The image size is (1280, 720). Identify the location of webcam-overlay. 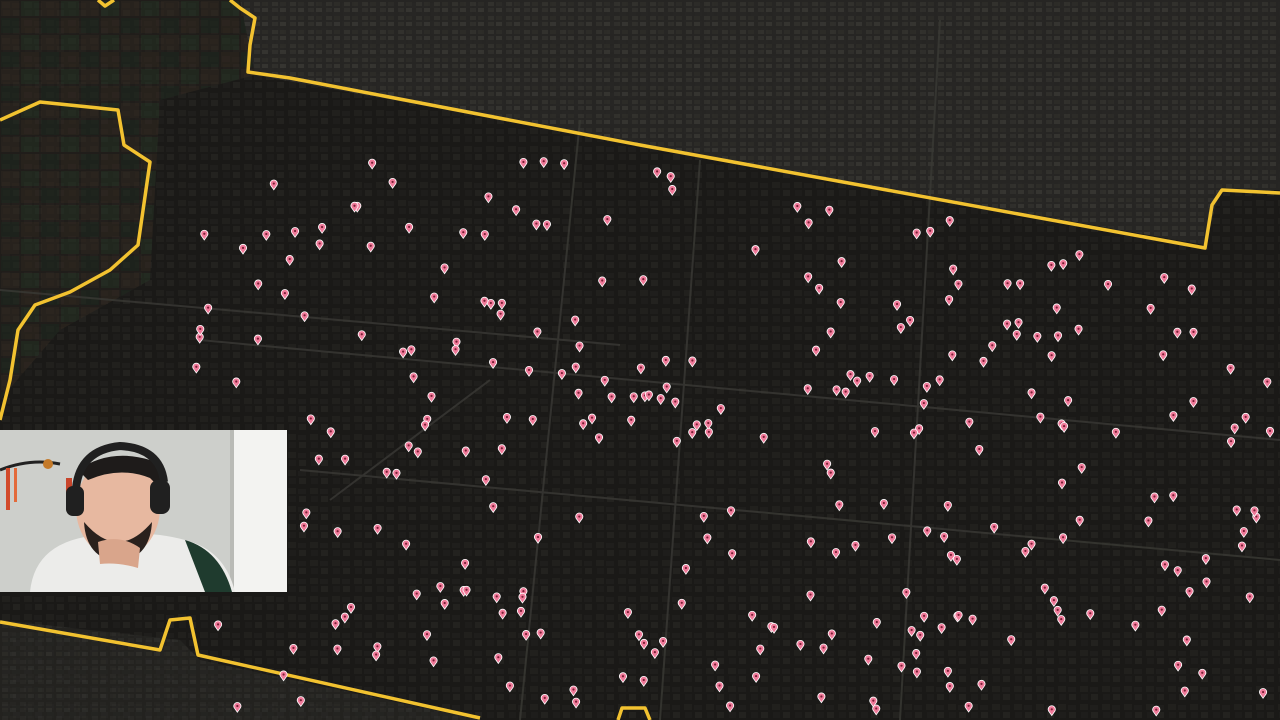
(143, 511).